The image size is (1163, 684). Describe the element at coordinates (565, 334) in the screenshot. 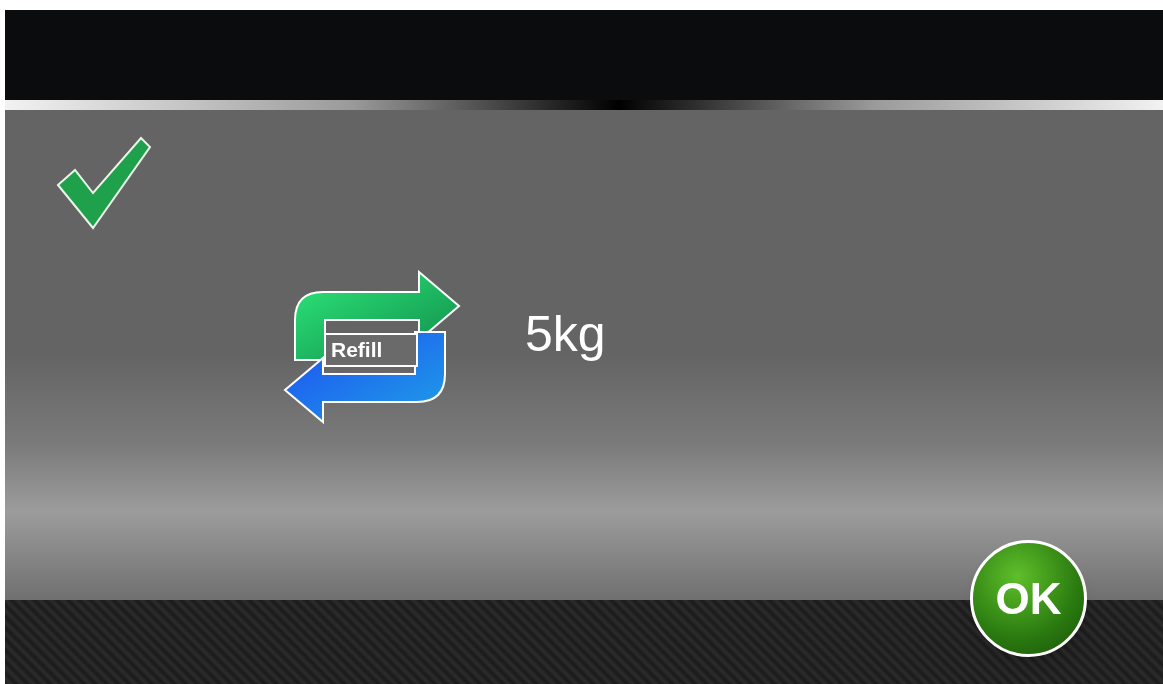

I see `refill-amount: 5kg` at that location.